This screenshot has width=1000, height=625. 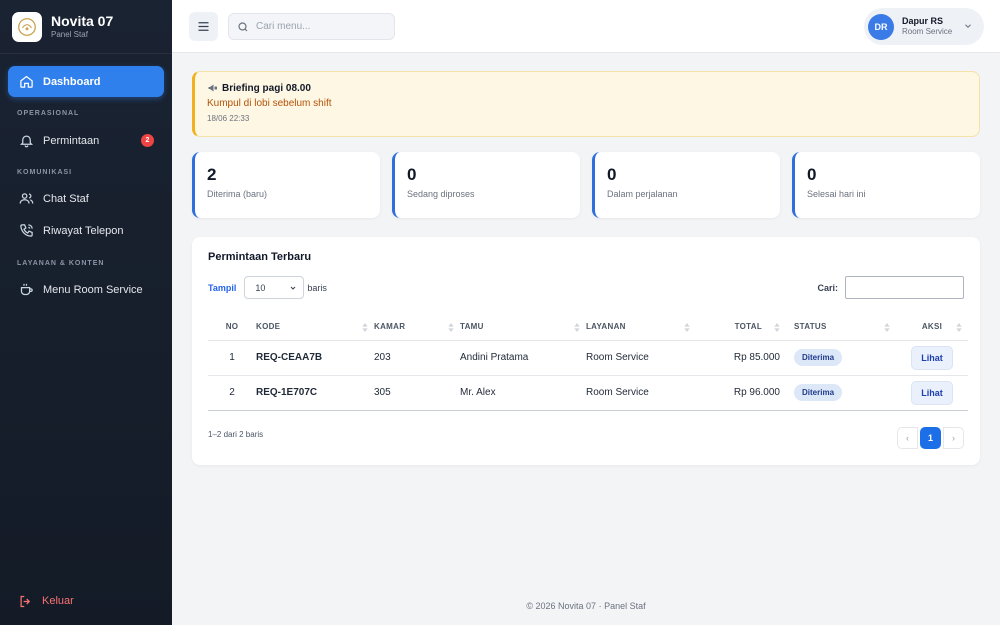 I want to click on table-search-label: Cari:, so click(x=827, y=287).